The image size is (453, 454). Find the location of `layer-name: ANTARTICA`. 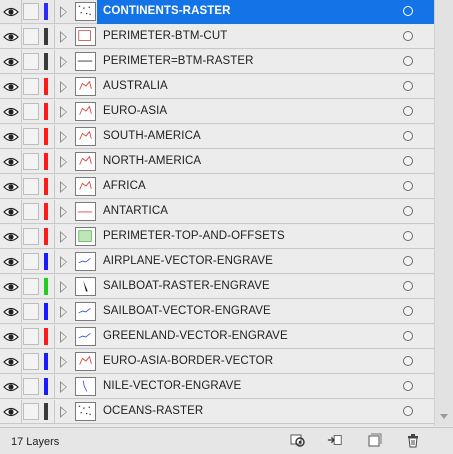

layer-name: ANTARTICA is located at coordinates (135, 211).